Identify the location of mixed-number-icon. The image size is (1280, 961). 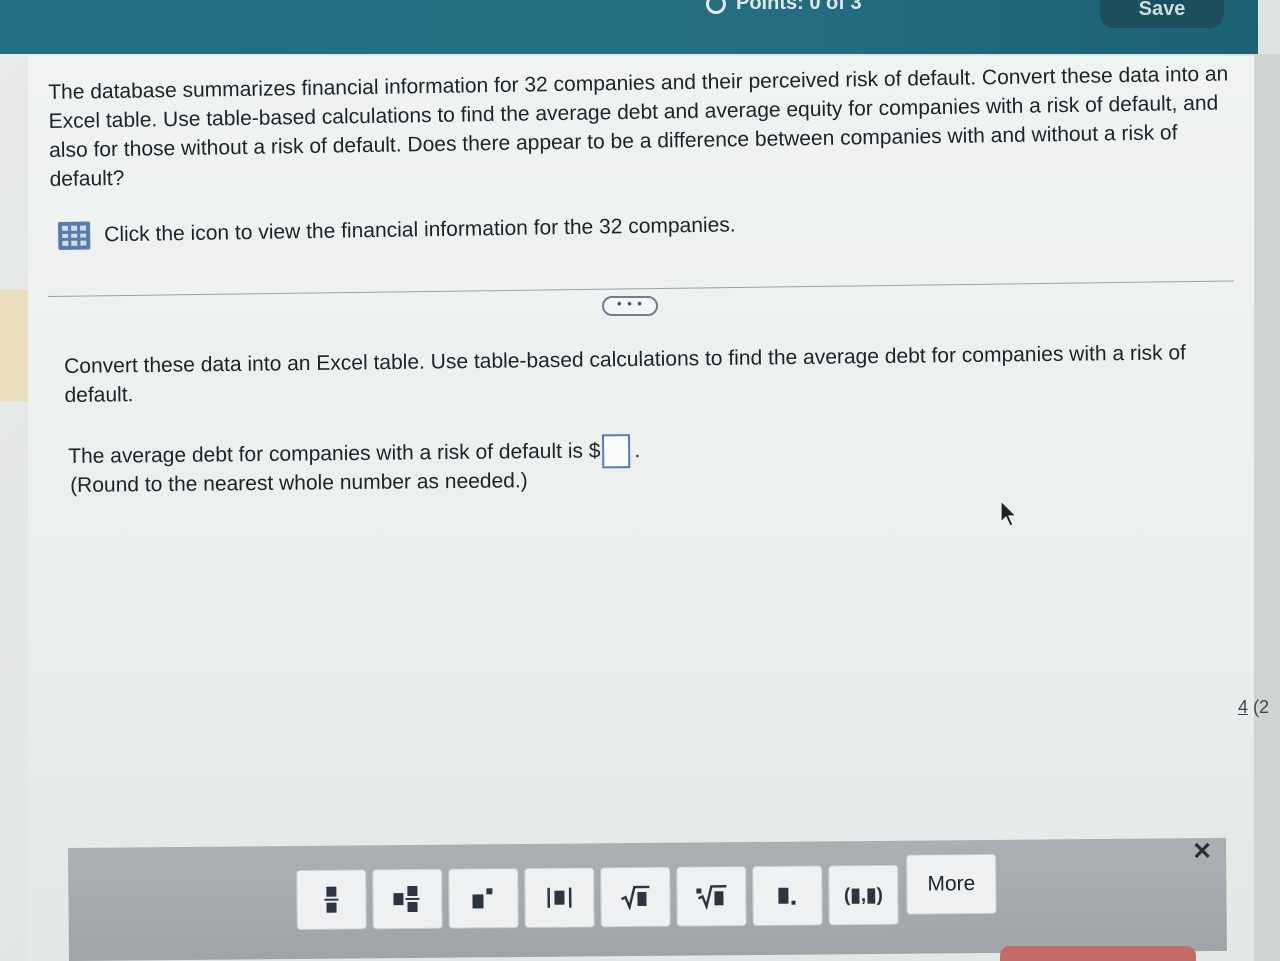
(406, 899).